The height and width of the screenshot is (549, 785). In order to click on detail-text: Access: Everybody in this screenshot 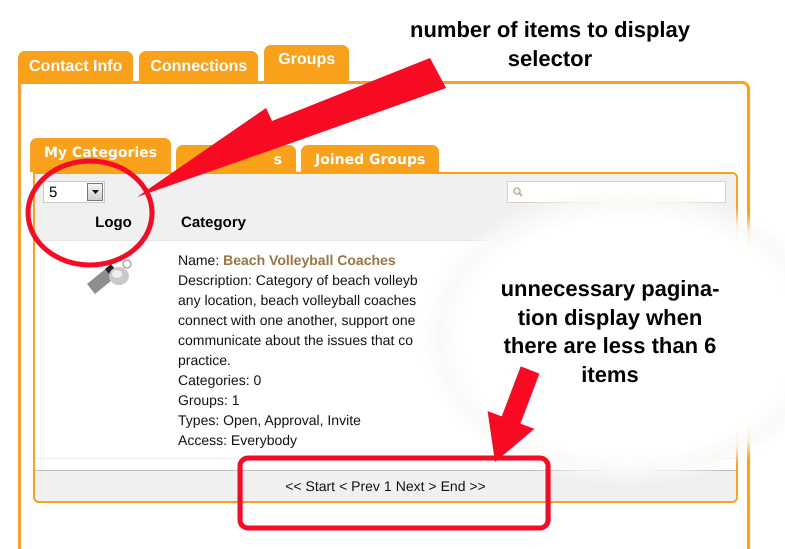, I will do `click(238, 440)`.